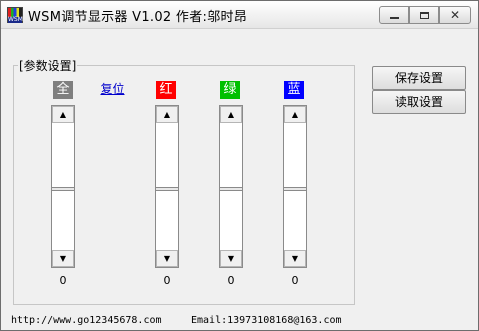 This screenshot has width=479, height=331. I want to click on close-button: ✕, so click(455, 15).